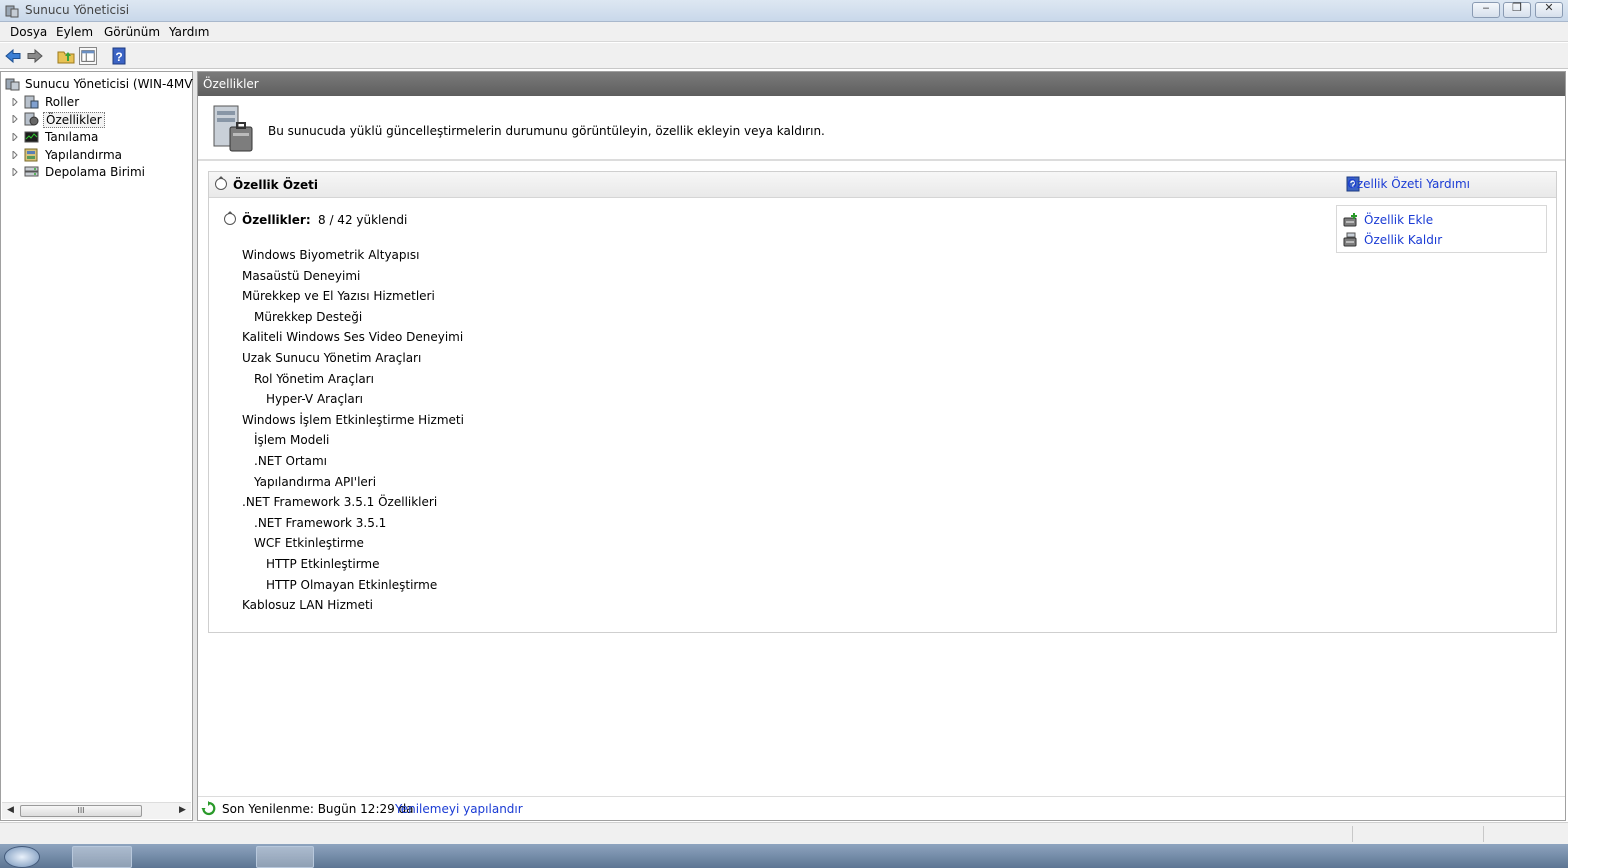  What do you see at coordinates (308, 317) in the screenshot?
I see `feature-item: Mürekkep Desteği` at bounding box center [308, 317].